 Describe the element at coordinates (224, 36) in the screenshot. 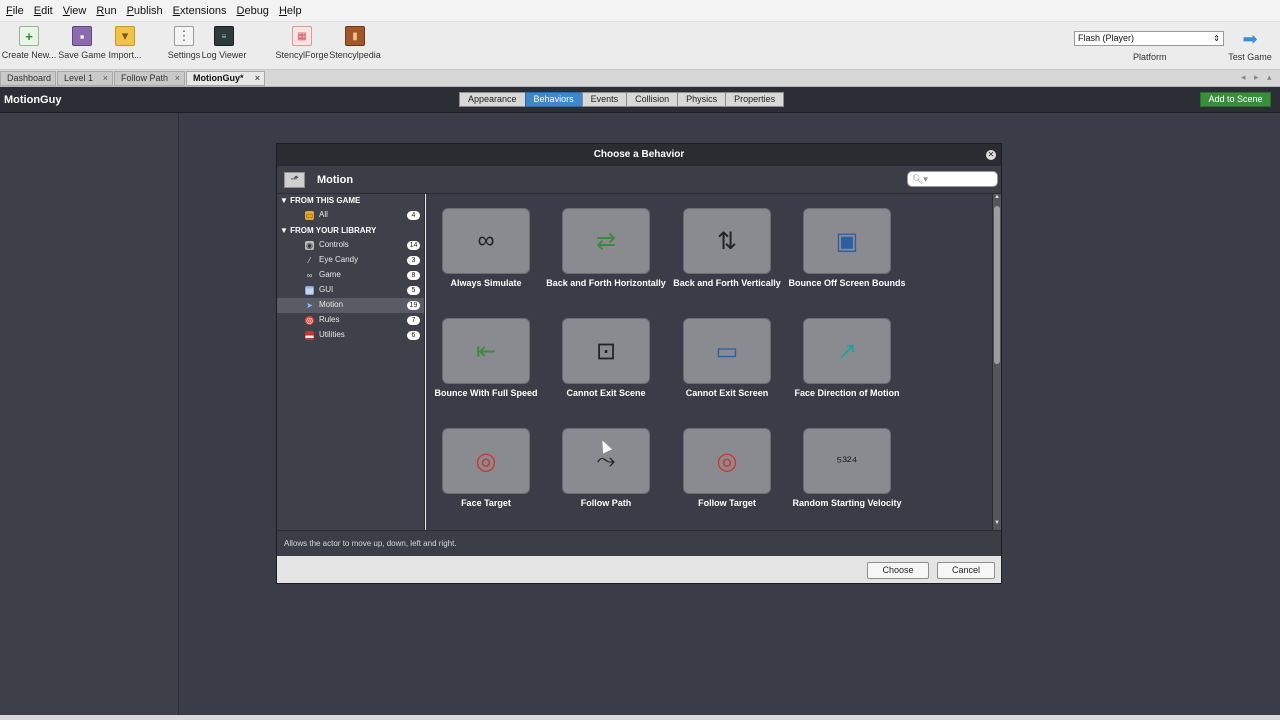

I see `log-viewer-icon: ≡` at that location.